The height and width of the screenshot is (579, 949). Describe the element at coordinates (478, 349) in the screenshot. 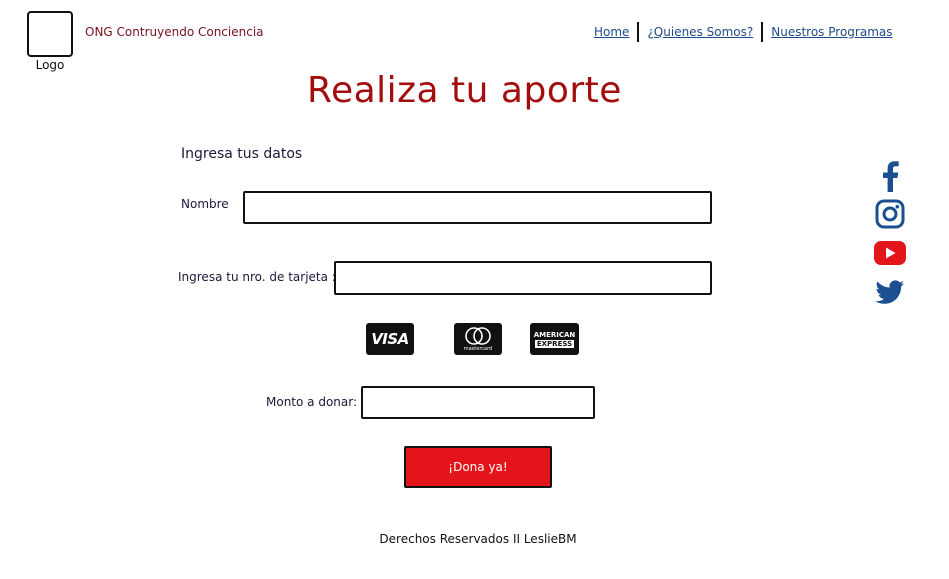

I see `mastercard-label: mastercard` at that location.